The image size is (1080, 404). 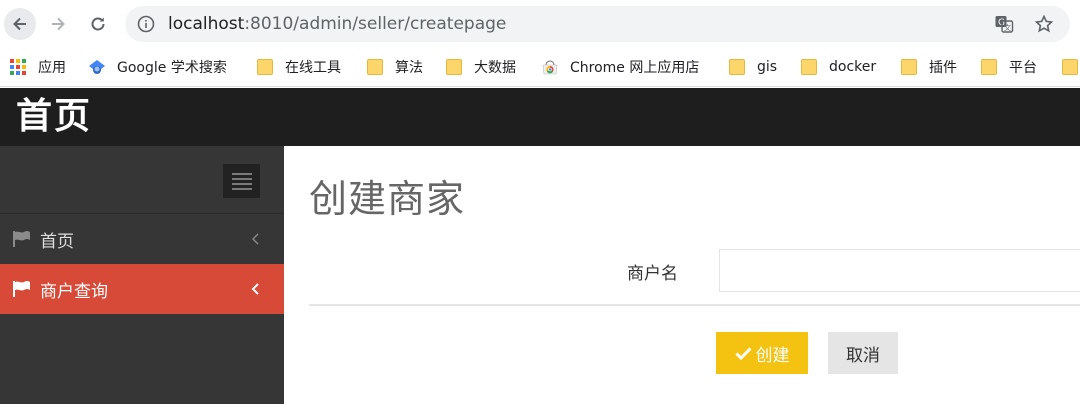 I want to click on bookmark-folder-algorithms: 算法, so click(x=395, y=67).